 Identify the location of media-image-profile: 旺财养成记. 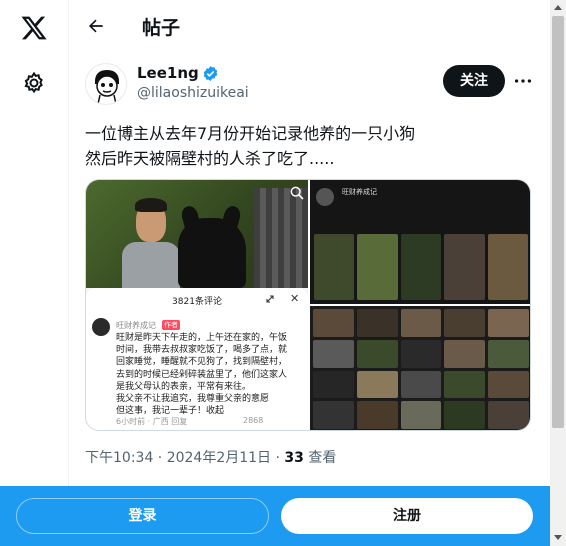
(420, 242).